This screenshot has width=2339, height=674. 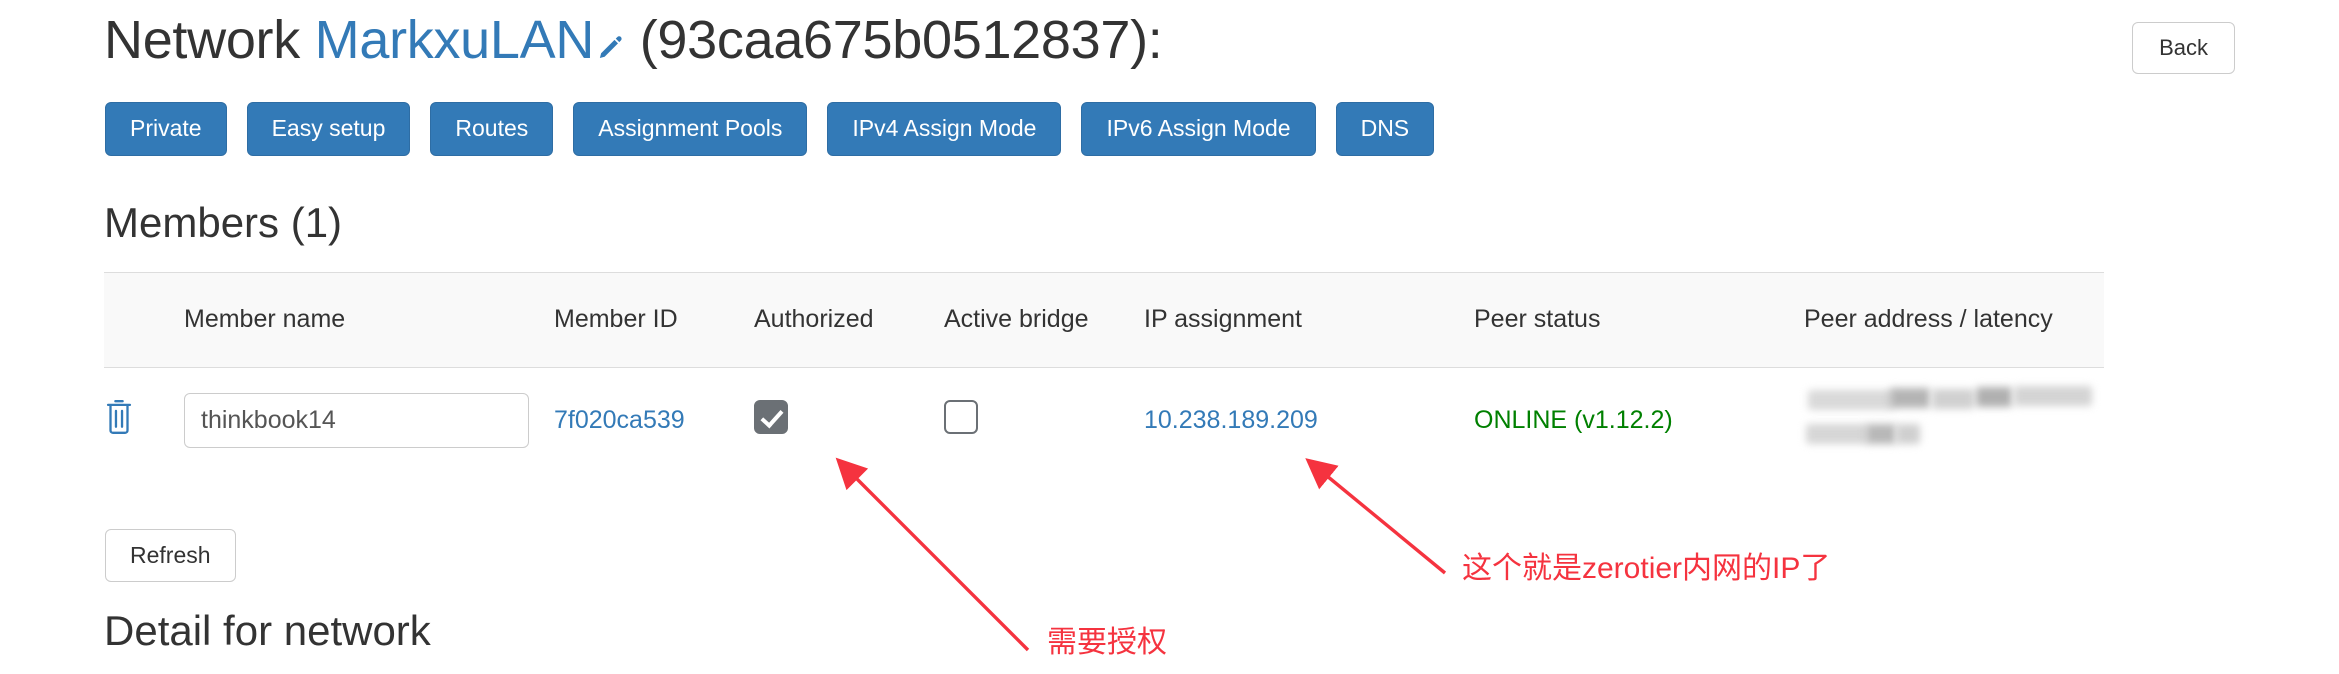 I want to click on column-header-peer-status: Peer status, so click(x=1639, y=320).